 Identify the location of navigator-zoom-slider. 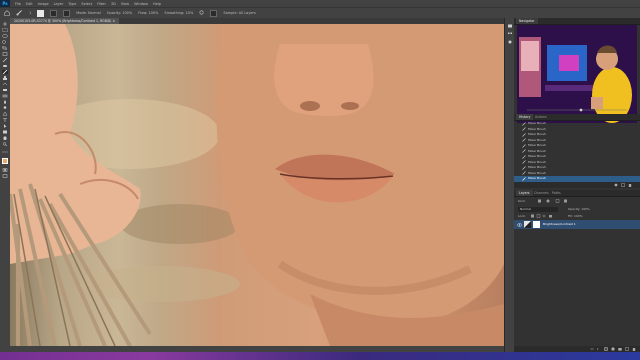
(577, 110).